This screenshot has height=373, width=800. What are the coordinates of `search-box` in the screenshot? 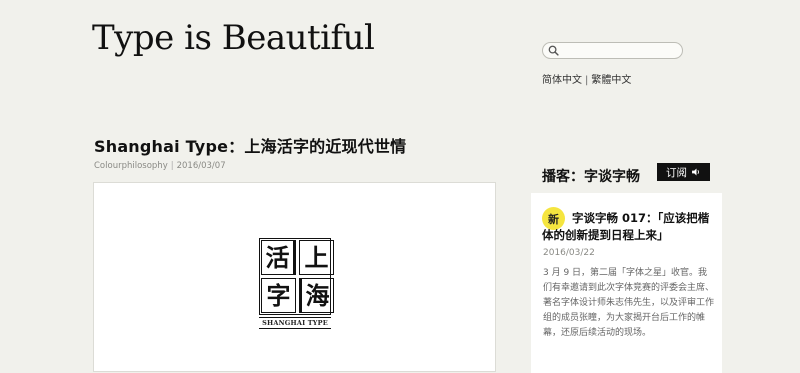 It's located at (612, 50).